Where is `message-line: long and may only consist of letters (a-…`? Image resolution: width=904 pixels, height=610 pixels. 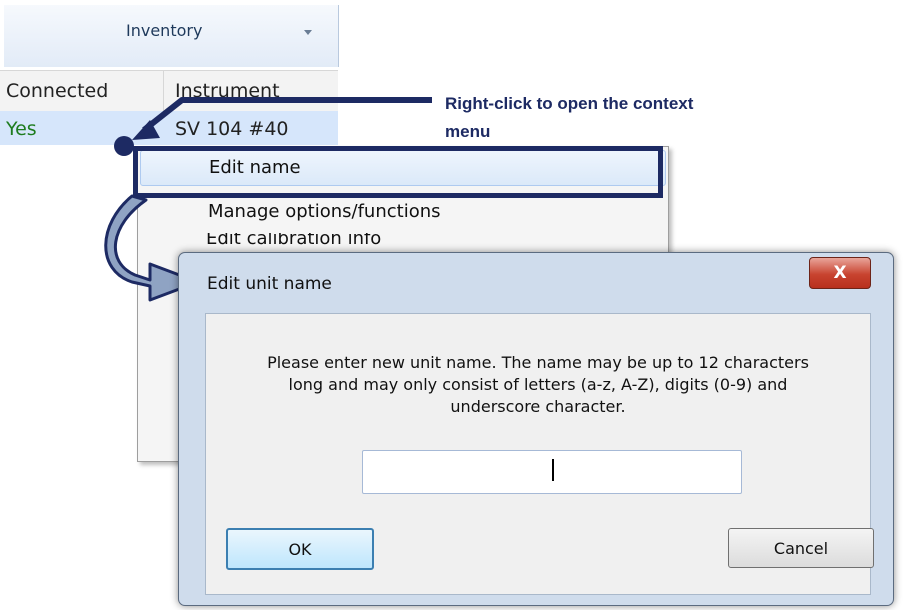 message-line: long and may only consist of letters (a-… is located at coordinates (538, 384).